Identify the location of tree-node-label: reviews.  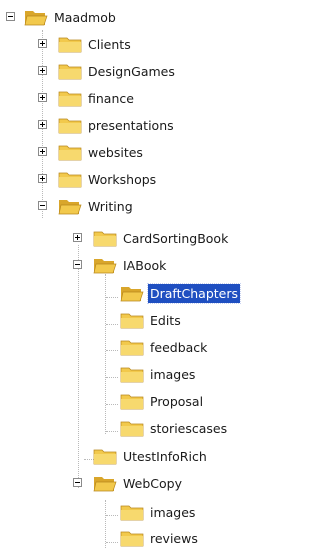
(174, 538).